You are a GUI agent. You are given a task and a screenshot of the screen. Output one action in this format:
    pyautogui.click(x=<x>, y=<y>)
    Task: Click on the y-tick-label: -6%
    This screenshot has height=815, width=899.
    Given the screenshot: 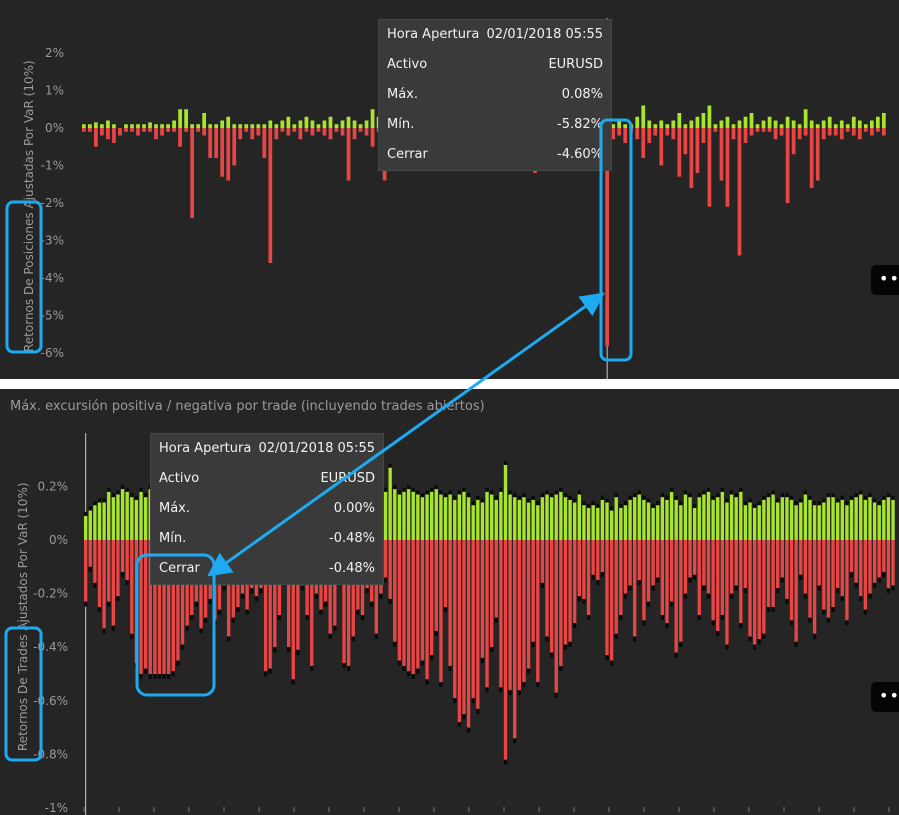 What is the action you would take?
    pyautogui.click(x=52, y=353)
    